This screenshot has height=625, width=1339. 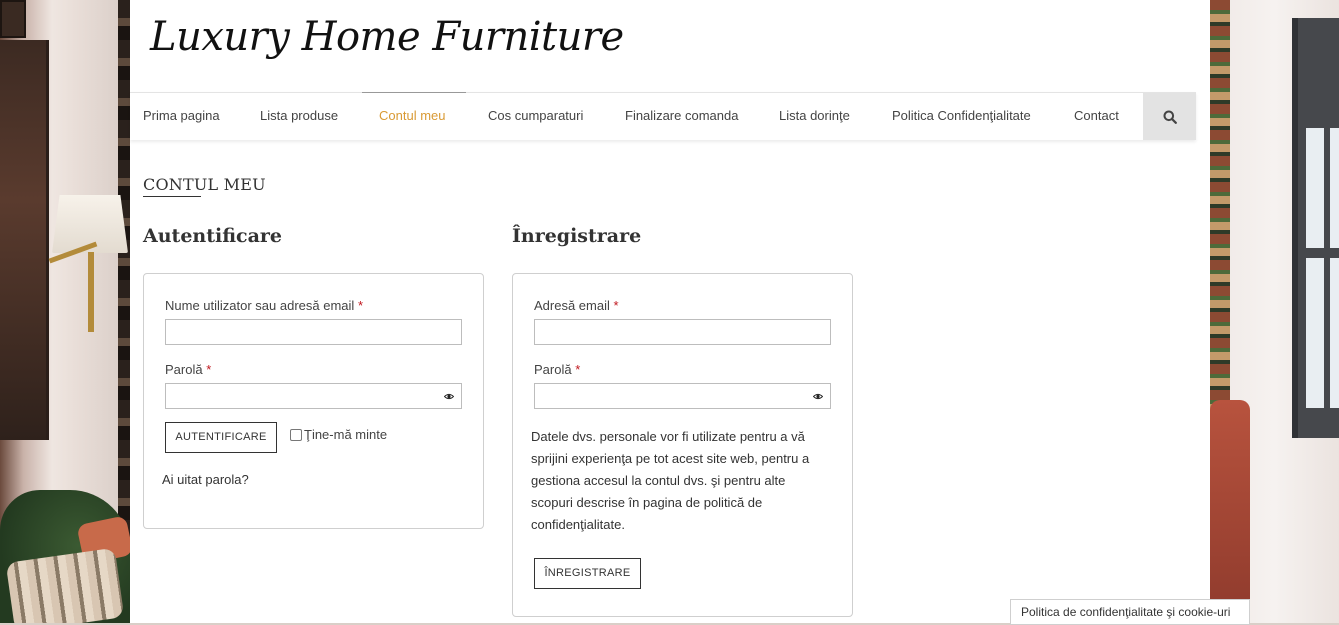 I want to click on site-logo: Luxury Home Furniture, so click(x=387, y=37).